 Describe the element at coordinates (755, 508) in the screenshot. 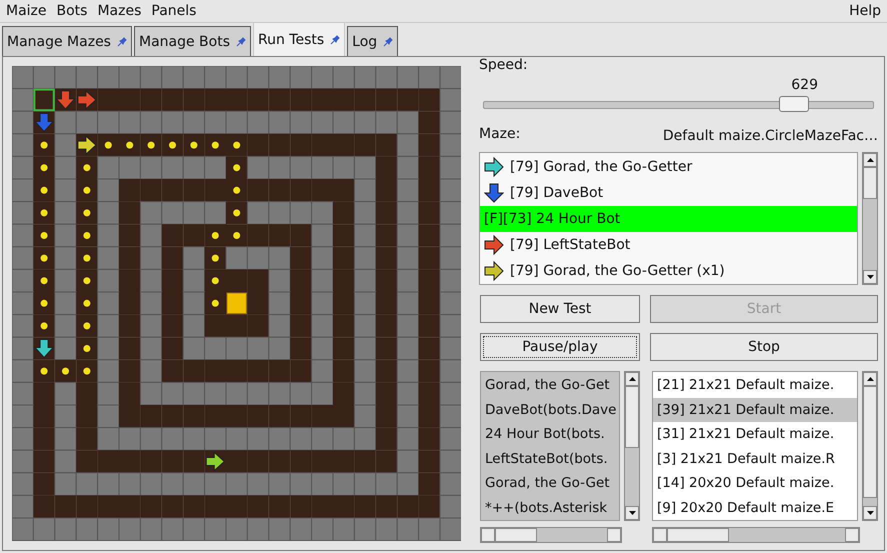

I see `list-item: [9] 20x20 Default maize.E` at that location.